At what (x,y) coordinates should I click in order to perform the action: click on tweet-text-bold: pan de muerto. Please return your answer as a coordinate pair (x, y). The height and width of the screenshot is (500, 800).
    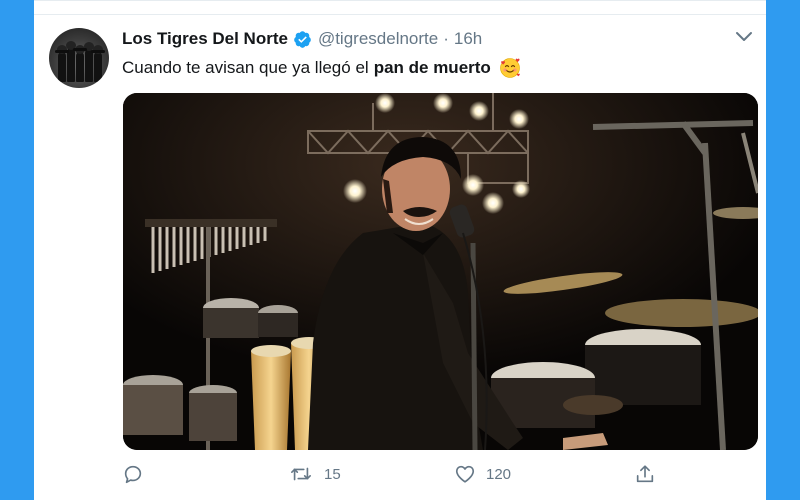
    Looking at the image, I should click on (432, 67).